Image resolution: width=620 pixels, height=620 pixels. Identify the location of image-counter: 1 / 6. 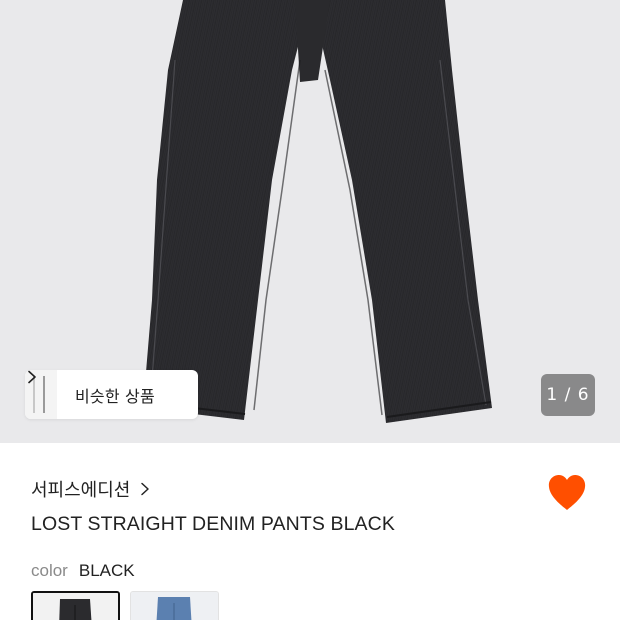
(568, 395).